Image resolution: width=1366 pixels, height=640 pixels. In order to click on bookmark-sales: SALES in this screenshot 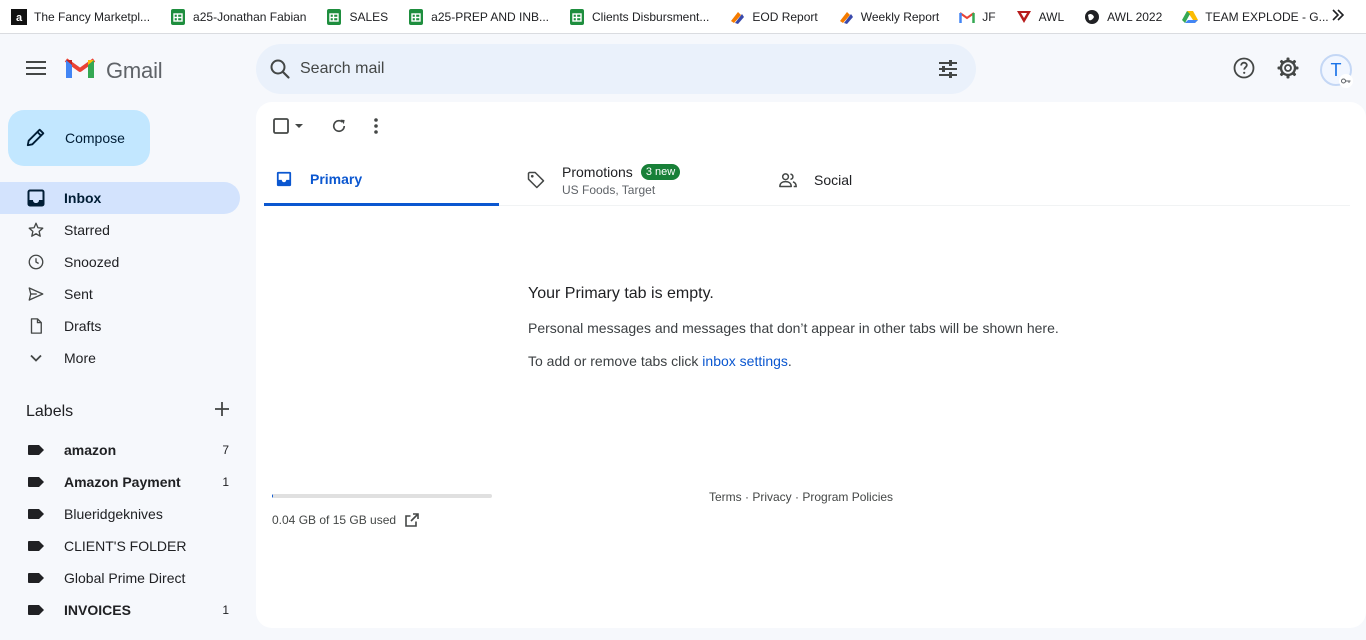, I will do `click(357, 17)`.